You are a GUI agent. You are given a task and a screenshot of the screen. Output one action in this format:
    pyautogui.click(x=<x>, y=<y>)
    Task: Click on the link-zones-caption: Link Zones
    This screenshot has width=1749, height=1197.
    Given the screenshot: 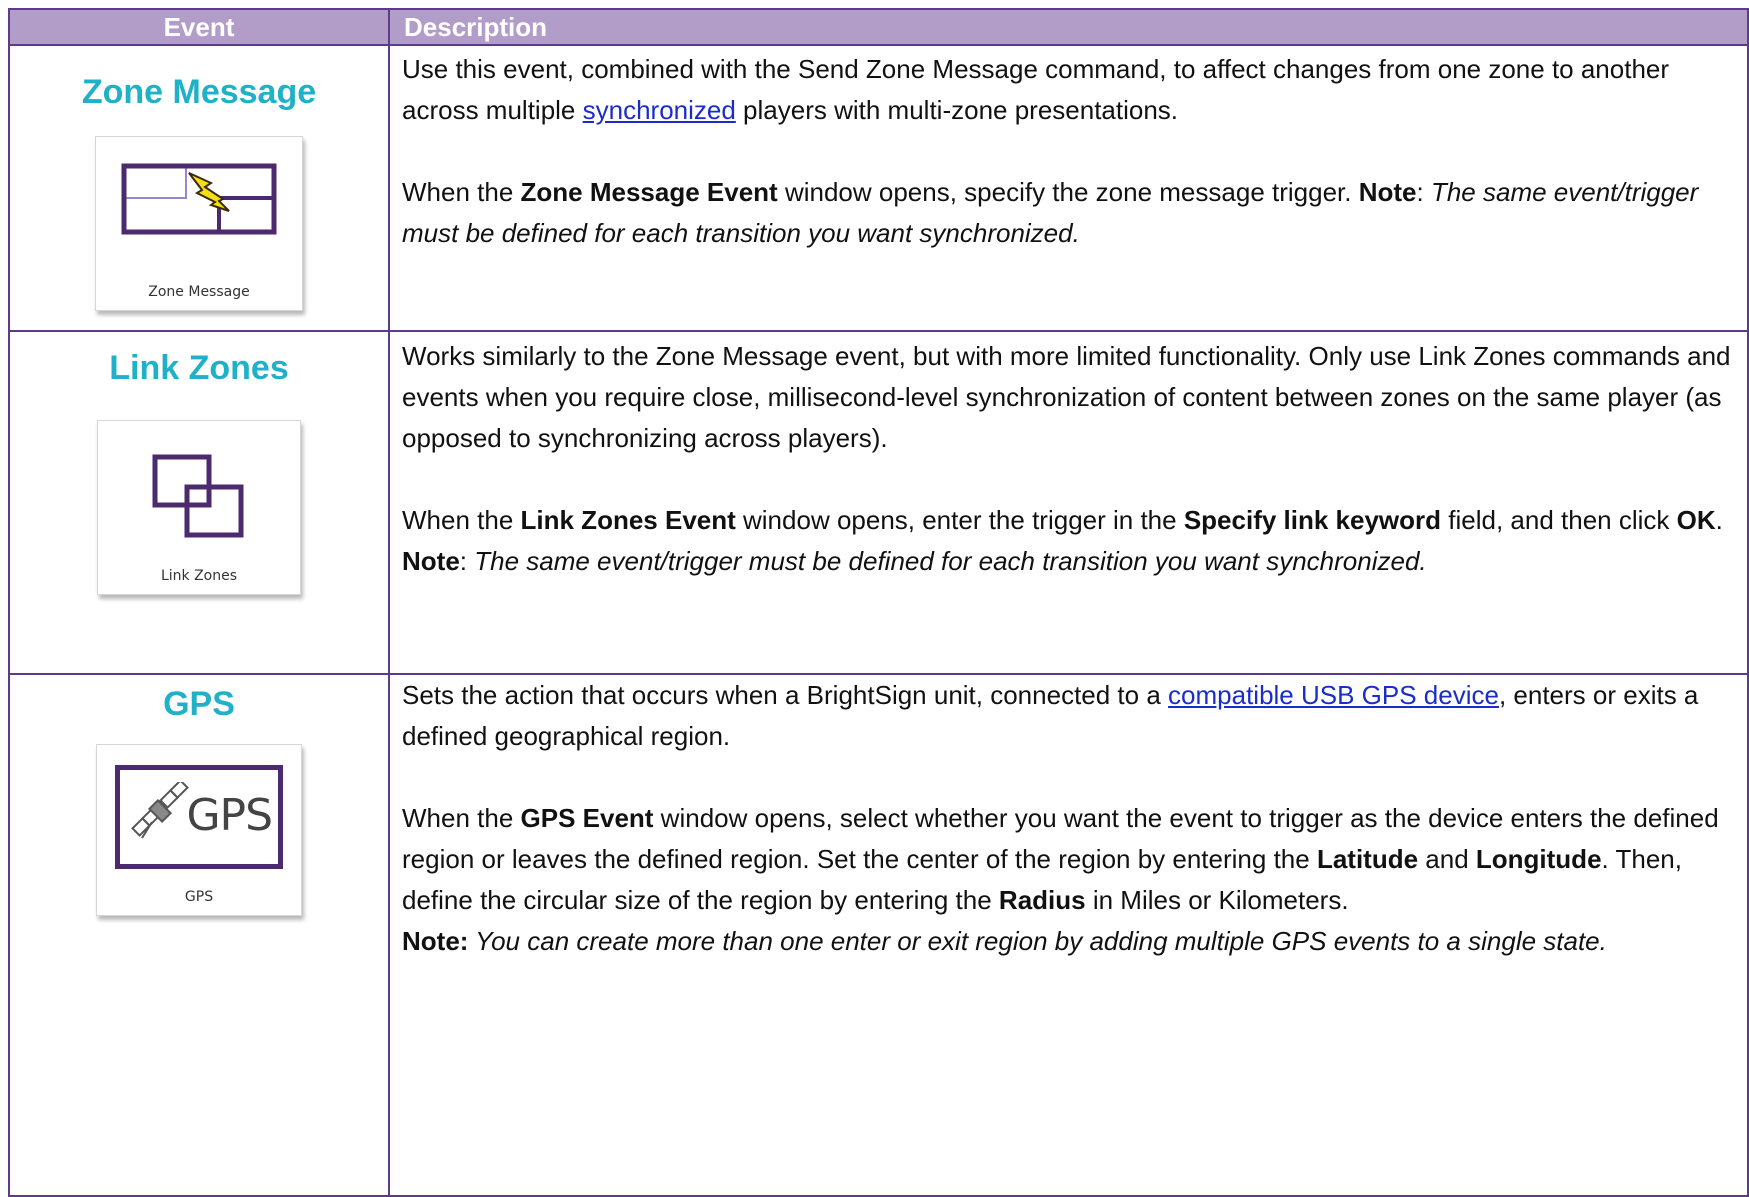 What is the action you would take?
    pyautogui.click(x=199, y=576)
    